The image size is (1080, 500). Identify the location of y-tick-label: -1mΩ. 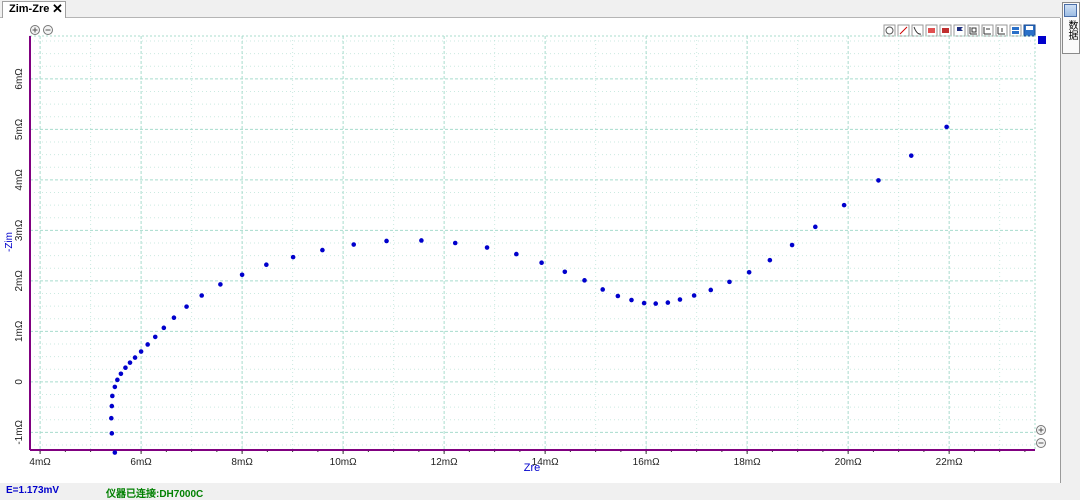
(19, 431).